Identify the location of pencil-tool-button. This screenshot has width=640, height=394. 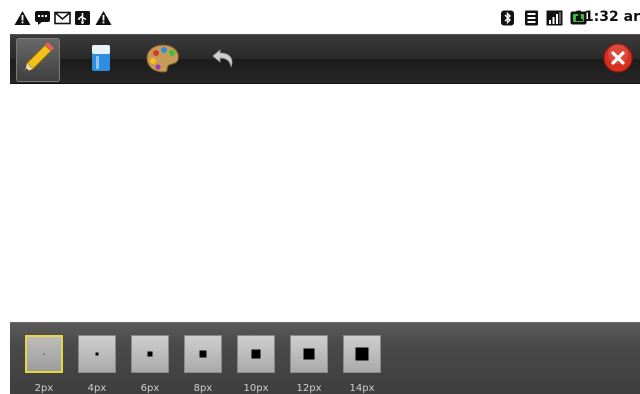
(38, 60).